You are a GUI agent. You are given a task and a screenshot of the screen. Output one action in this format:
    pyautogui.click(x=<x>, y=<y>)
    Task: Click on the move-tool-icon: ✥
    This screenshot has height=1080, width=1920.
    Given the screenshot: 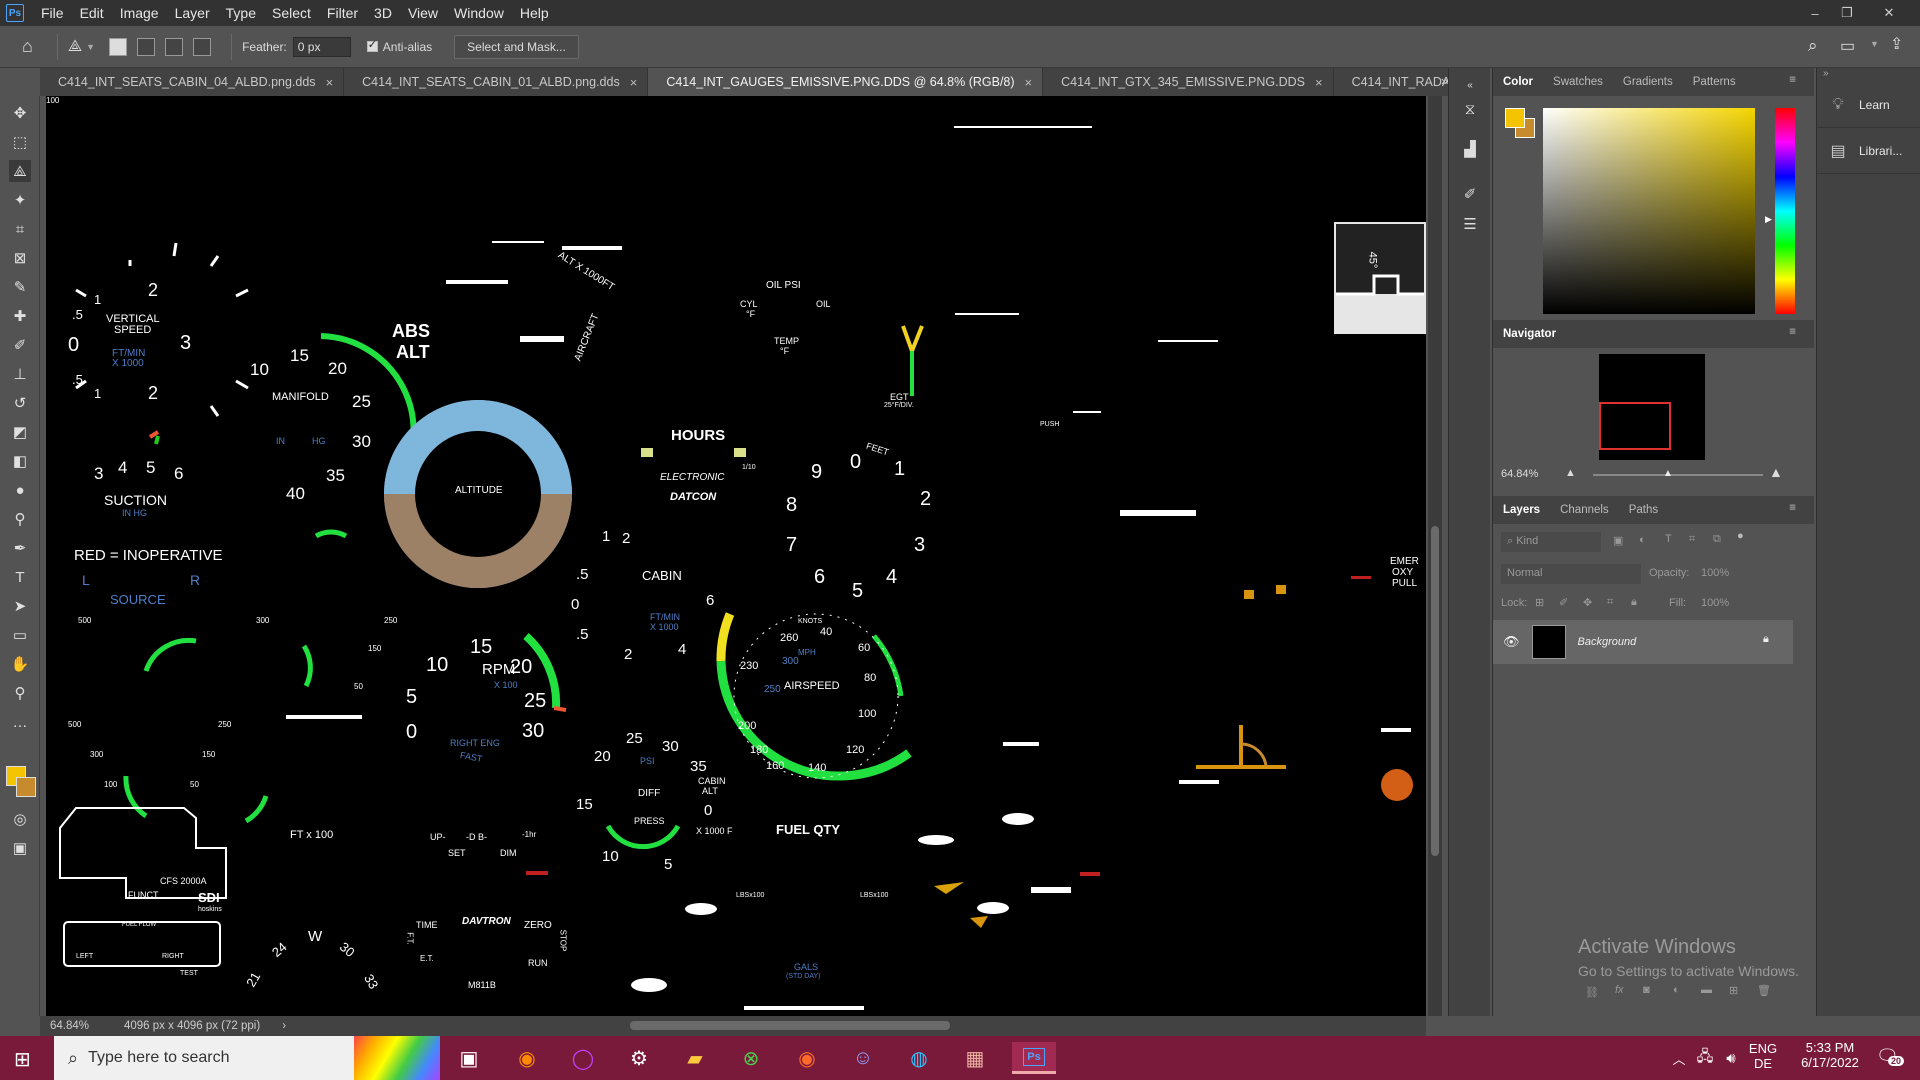 What is the action you would take?
    pyautogui.click(x=20, y=113)
    